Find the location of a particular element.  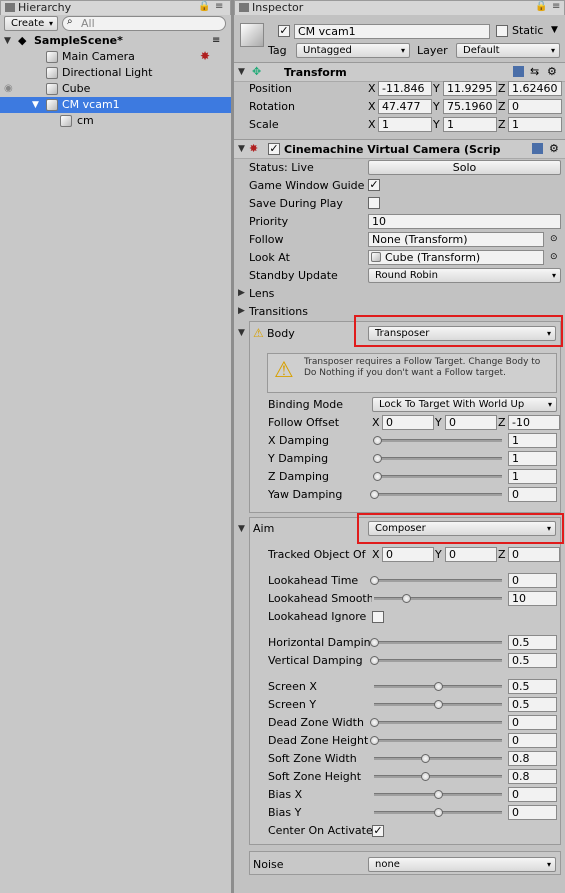

create-button: Create ▾ is located at coordinates (31, 23).